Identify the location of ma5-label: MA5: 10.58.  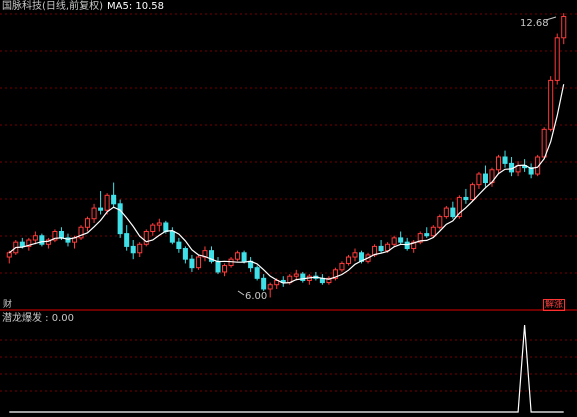
(135, 6).